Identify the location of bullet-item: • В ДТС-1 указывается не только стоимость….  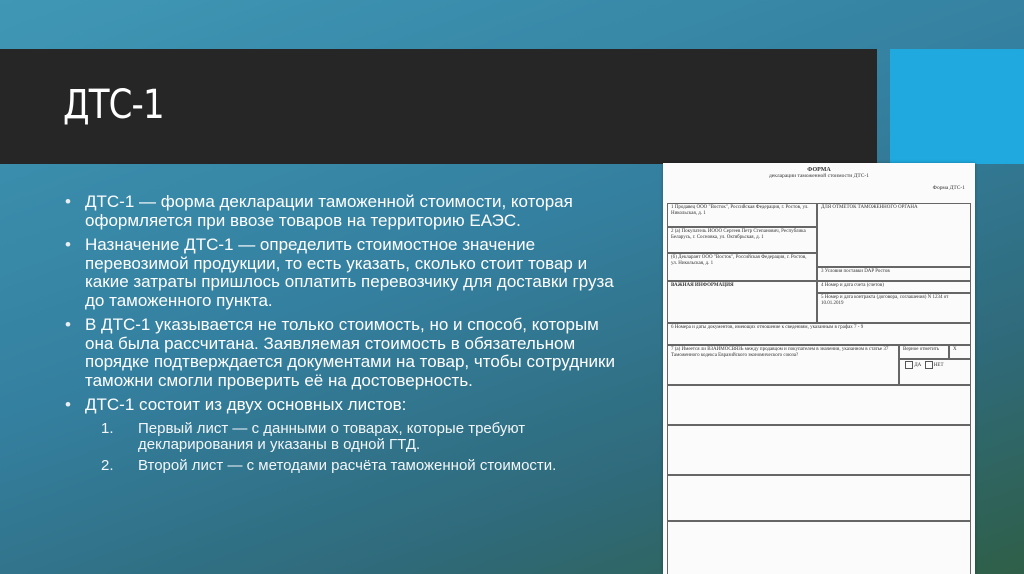
(343, 352).